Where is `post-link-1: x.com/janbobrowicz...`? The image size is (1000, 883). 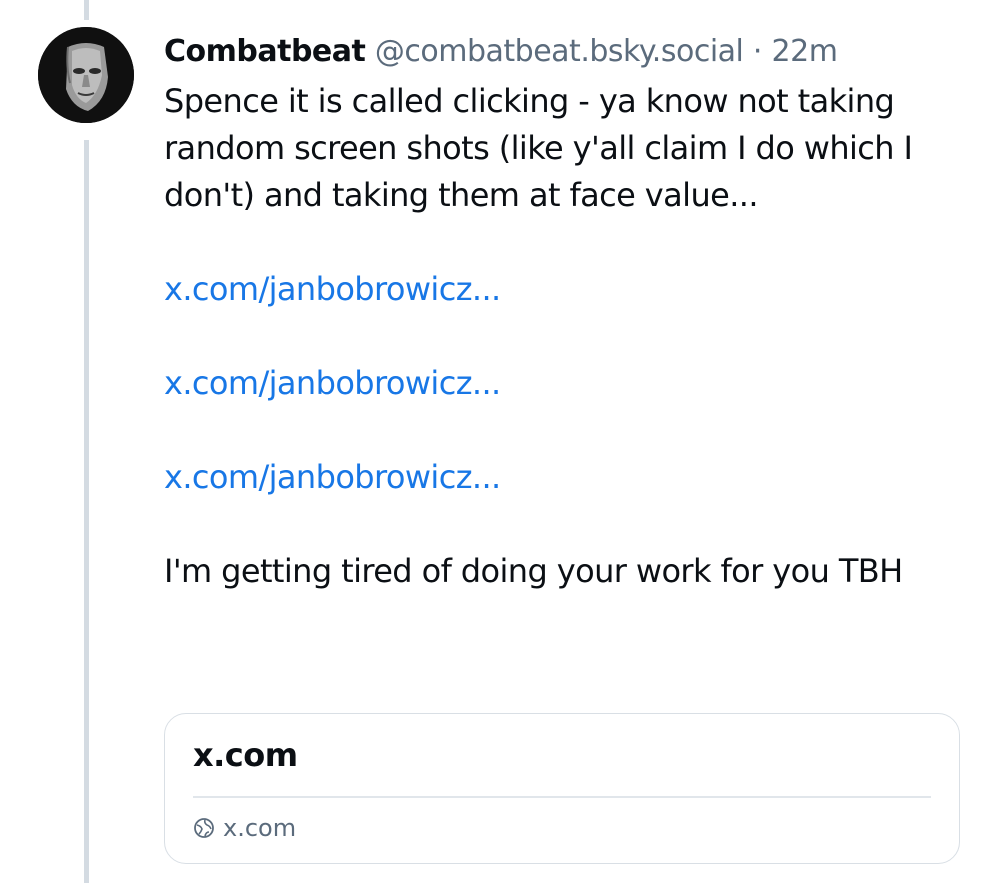 post-link-1: x.com/janbobrowicz... is located at coordinates (544, 289).